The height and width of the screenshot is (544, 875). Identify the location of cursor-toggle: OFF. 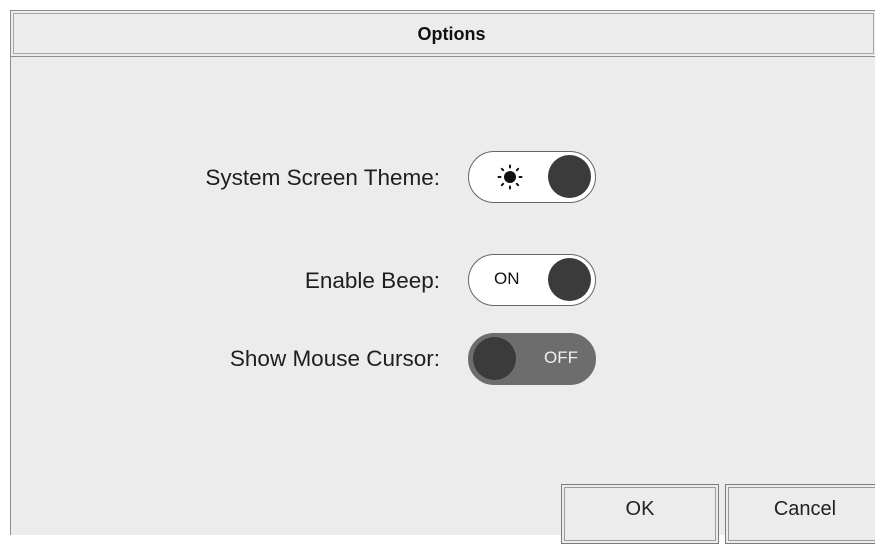
(532, 359).